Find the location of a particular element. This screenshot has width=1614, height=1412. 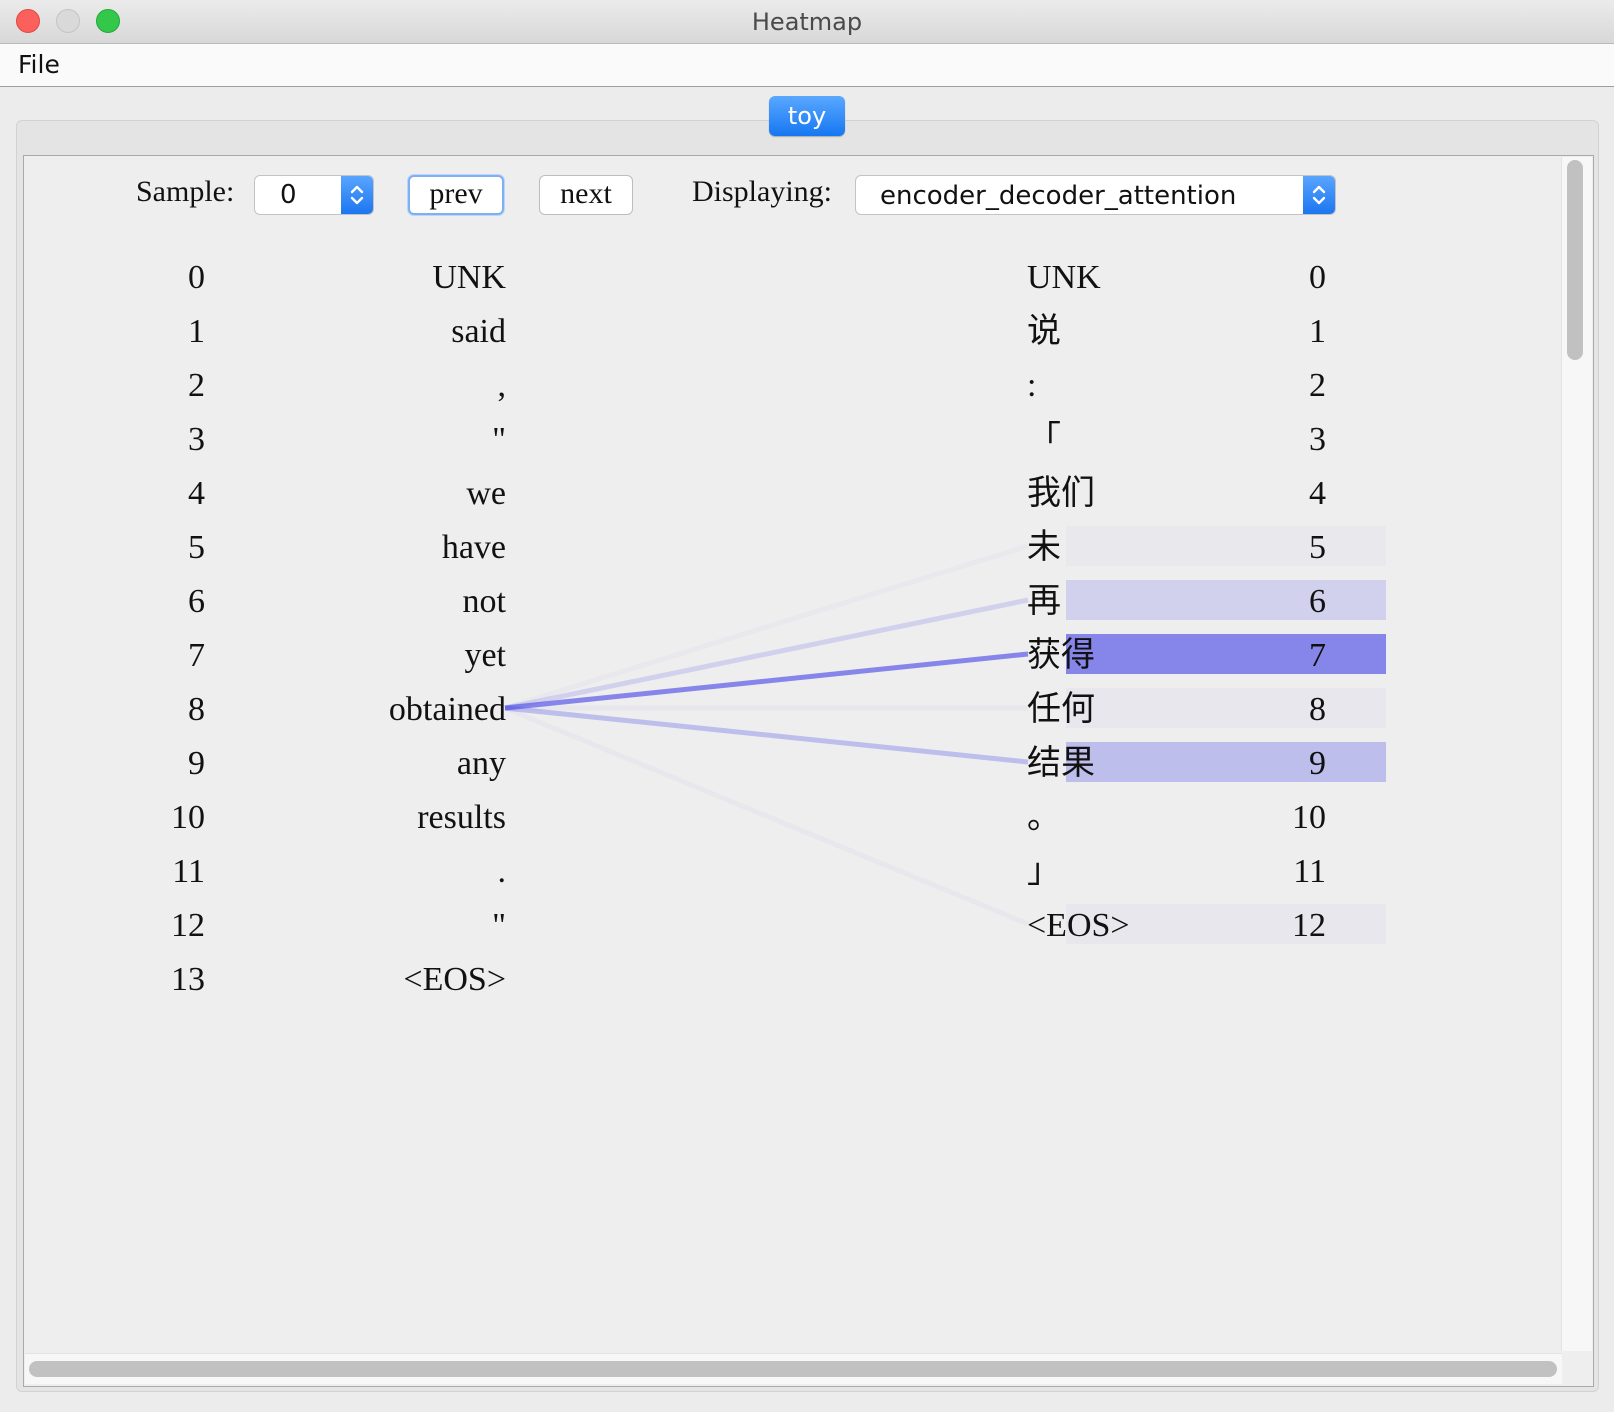

target-token: 再 is located at coordinates (1044, 601).